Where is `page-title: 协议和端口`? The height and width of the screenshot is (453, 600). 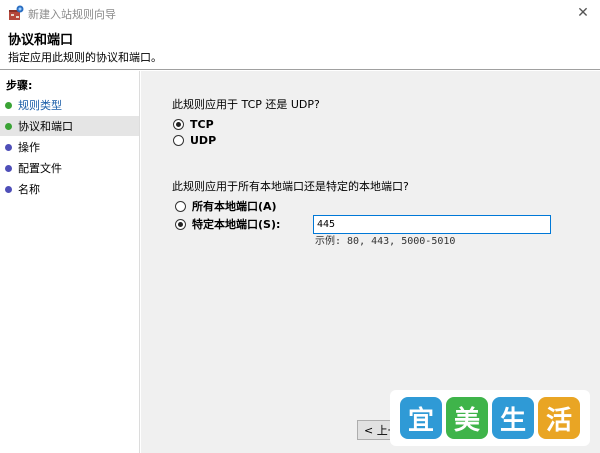 page-title: 协议和端口 is located at coordinates (41, 40).